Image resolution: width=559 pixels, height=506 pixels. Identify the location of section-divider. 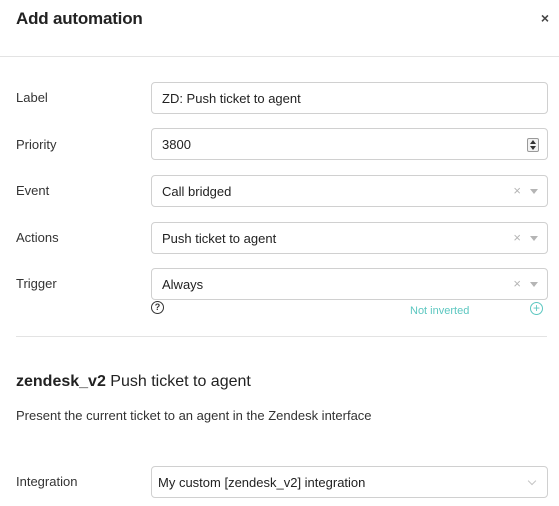
(281, 336).